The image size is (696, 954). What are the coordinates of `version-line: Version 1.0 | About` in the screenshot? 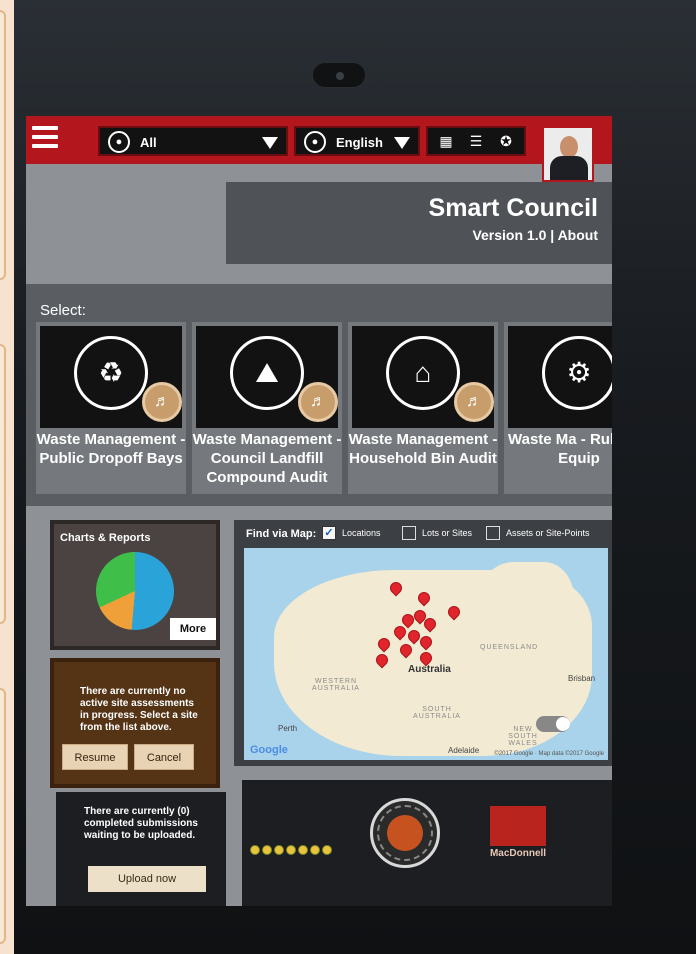 It's located at (412, 235).